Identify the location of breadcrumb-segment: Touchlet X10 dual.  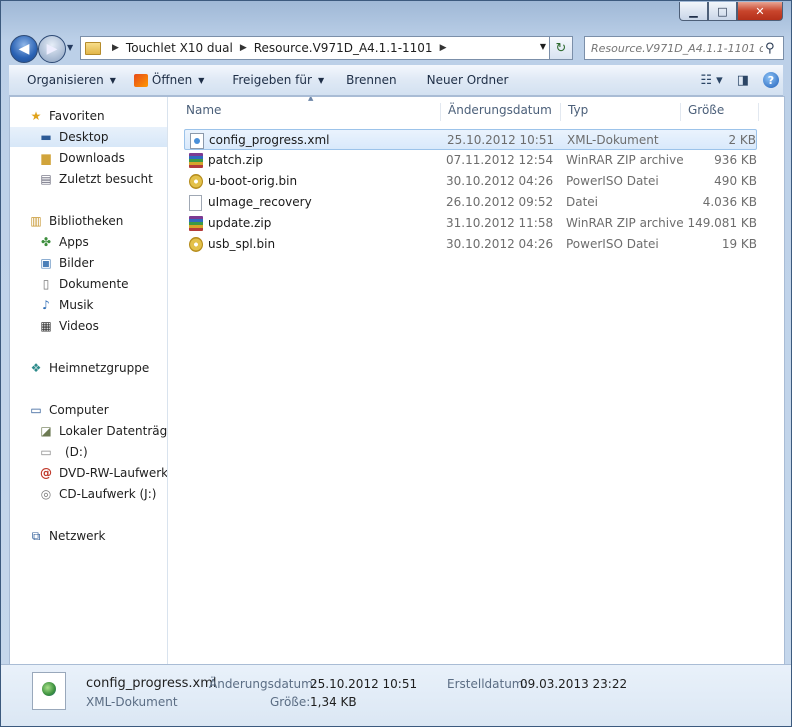
(179, 48).